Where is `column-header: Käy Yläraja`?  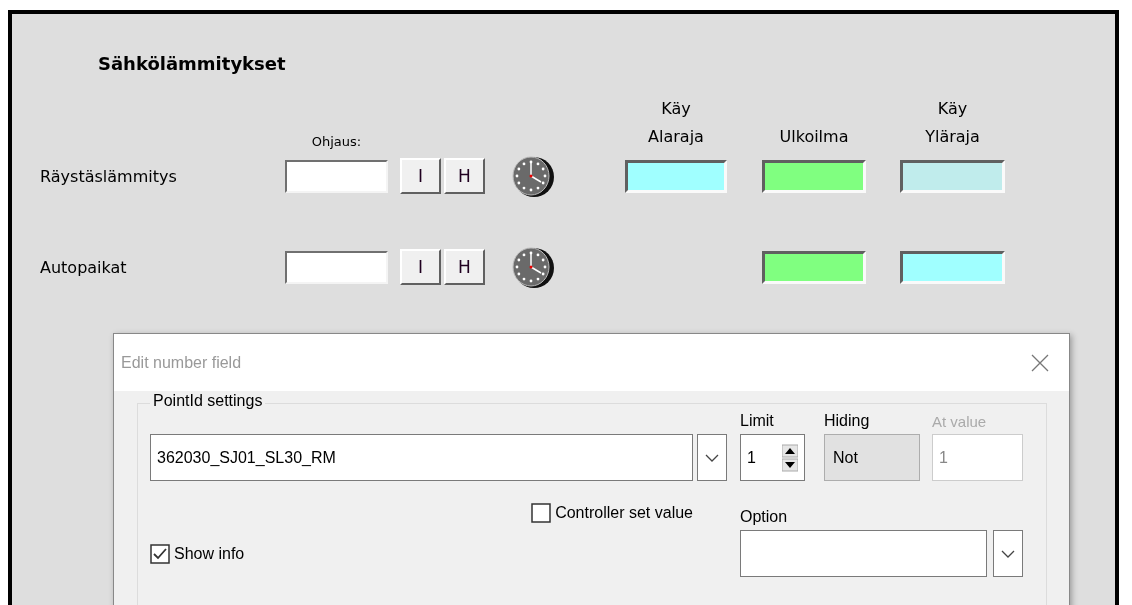 column-header: Käy Yläraja is located at coordinates (952, 123).